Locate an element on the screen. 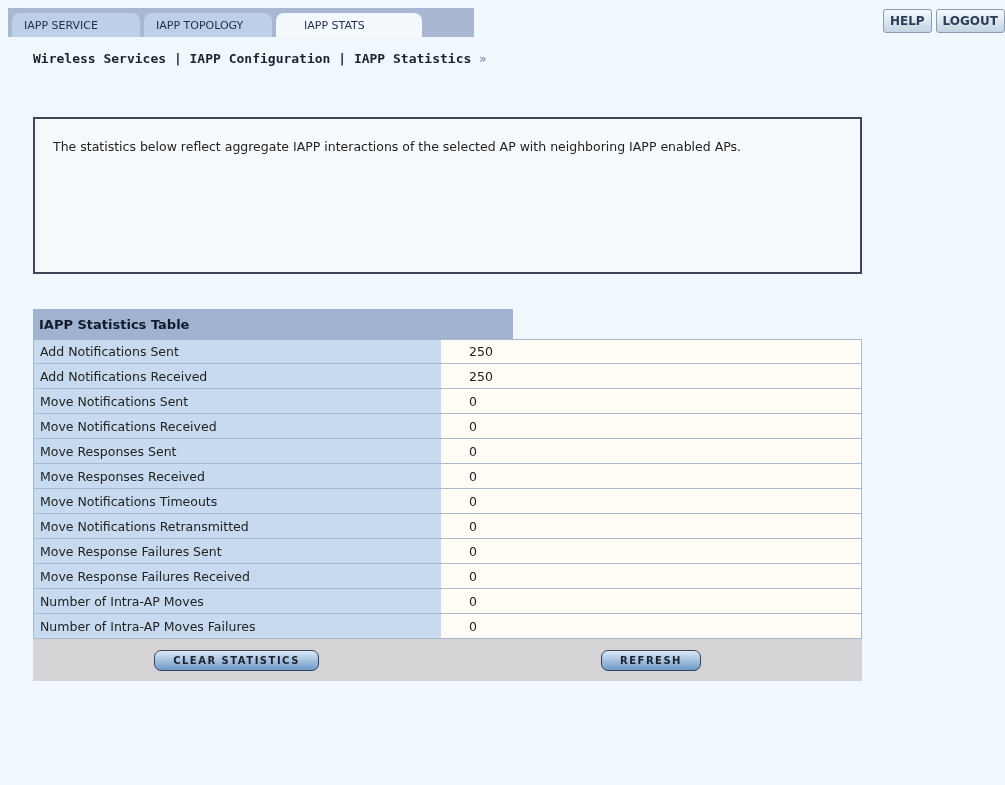 This screenshot has width=1005, height=785. row-label: Number of Intra-AP Moves is located at coordinates (237, 601).